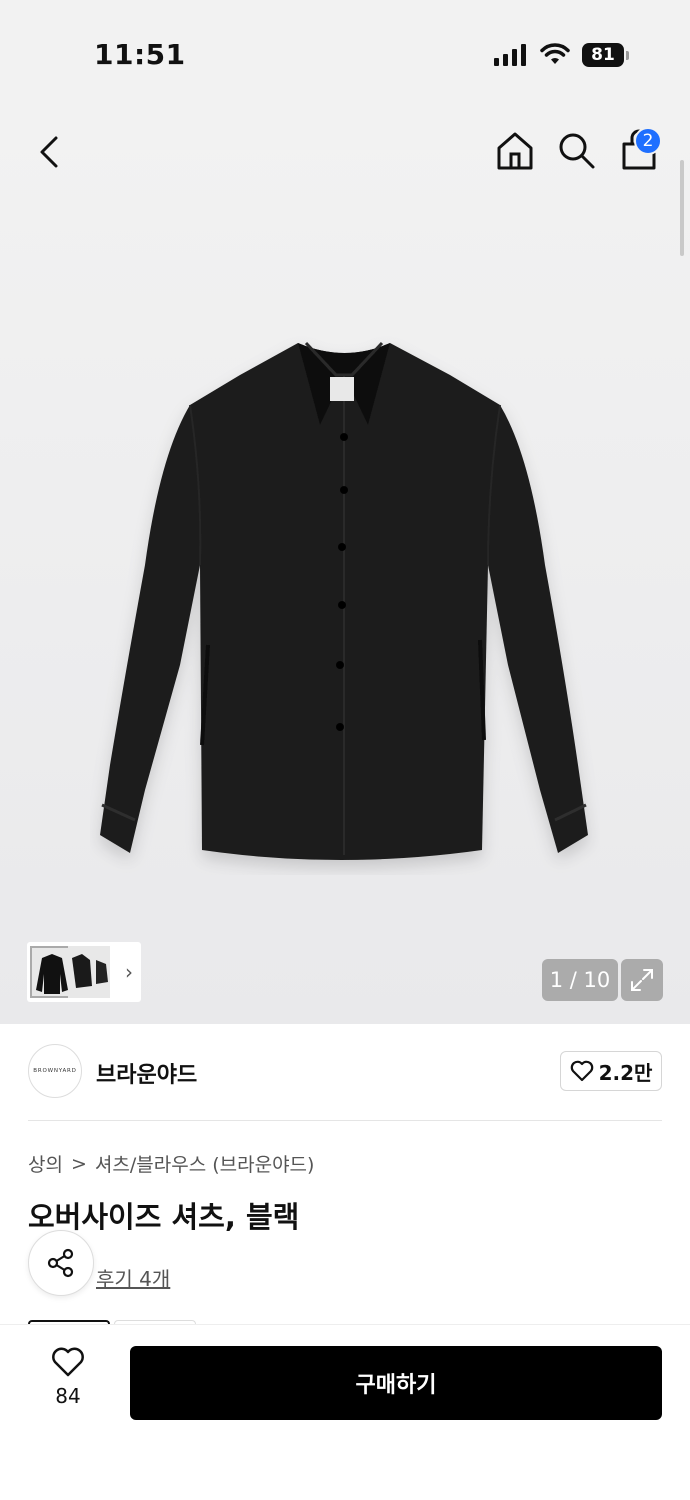  What do you see at coordinates (555, 53) in the screenshot?
I see `wifi-icon` at bounding box center [555, 53].